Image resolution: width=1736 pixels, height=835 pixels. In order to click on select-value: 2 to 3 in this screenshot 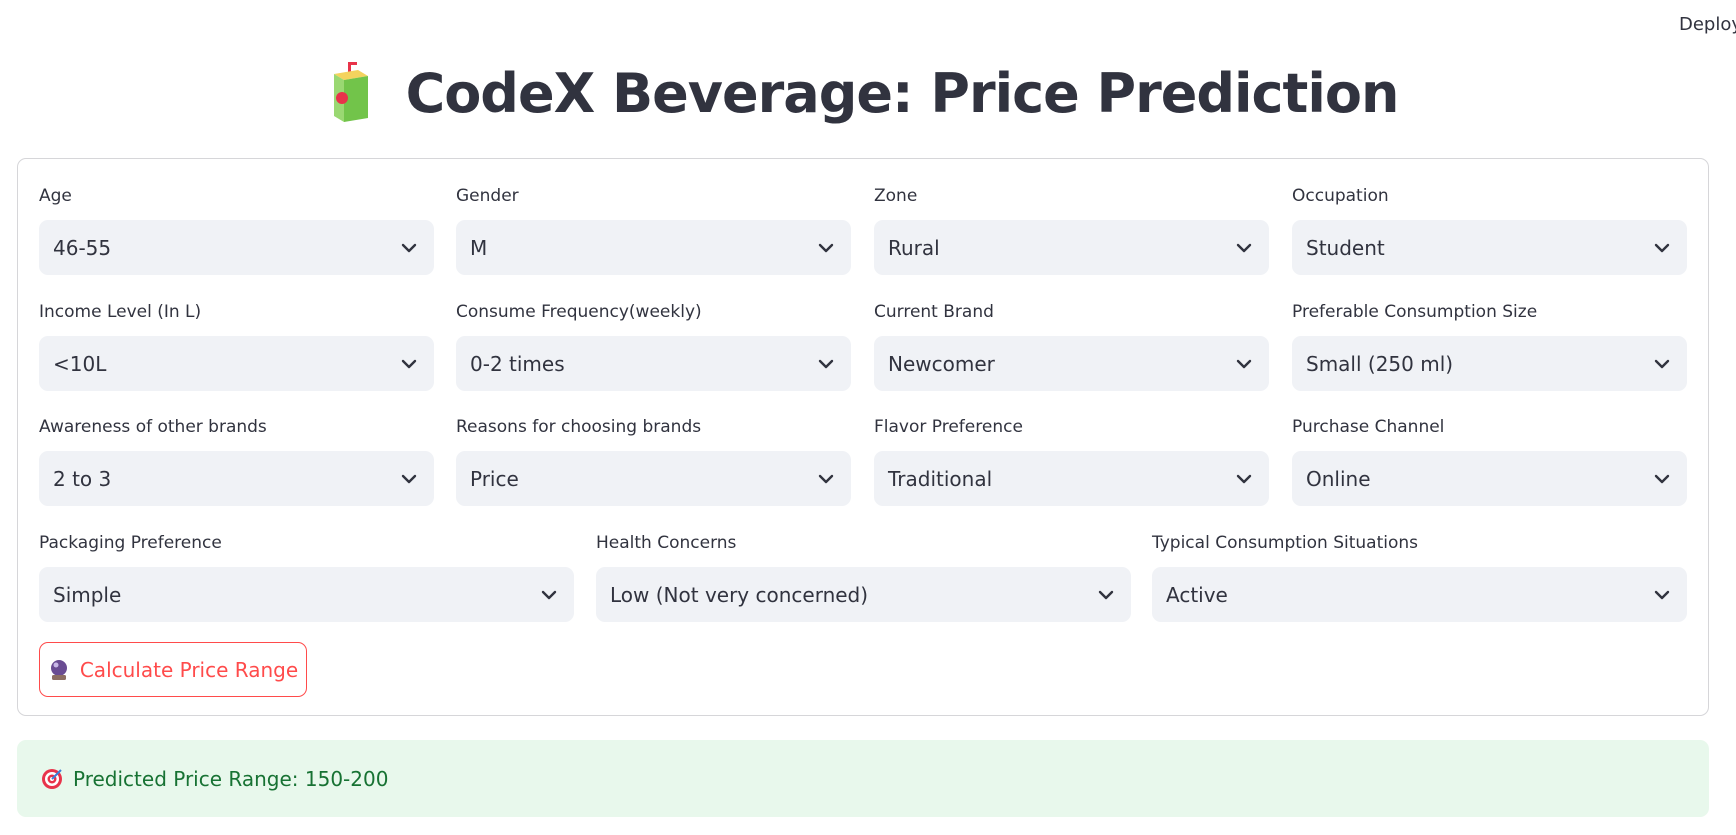, I will do `click(82, 478)`.